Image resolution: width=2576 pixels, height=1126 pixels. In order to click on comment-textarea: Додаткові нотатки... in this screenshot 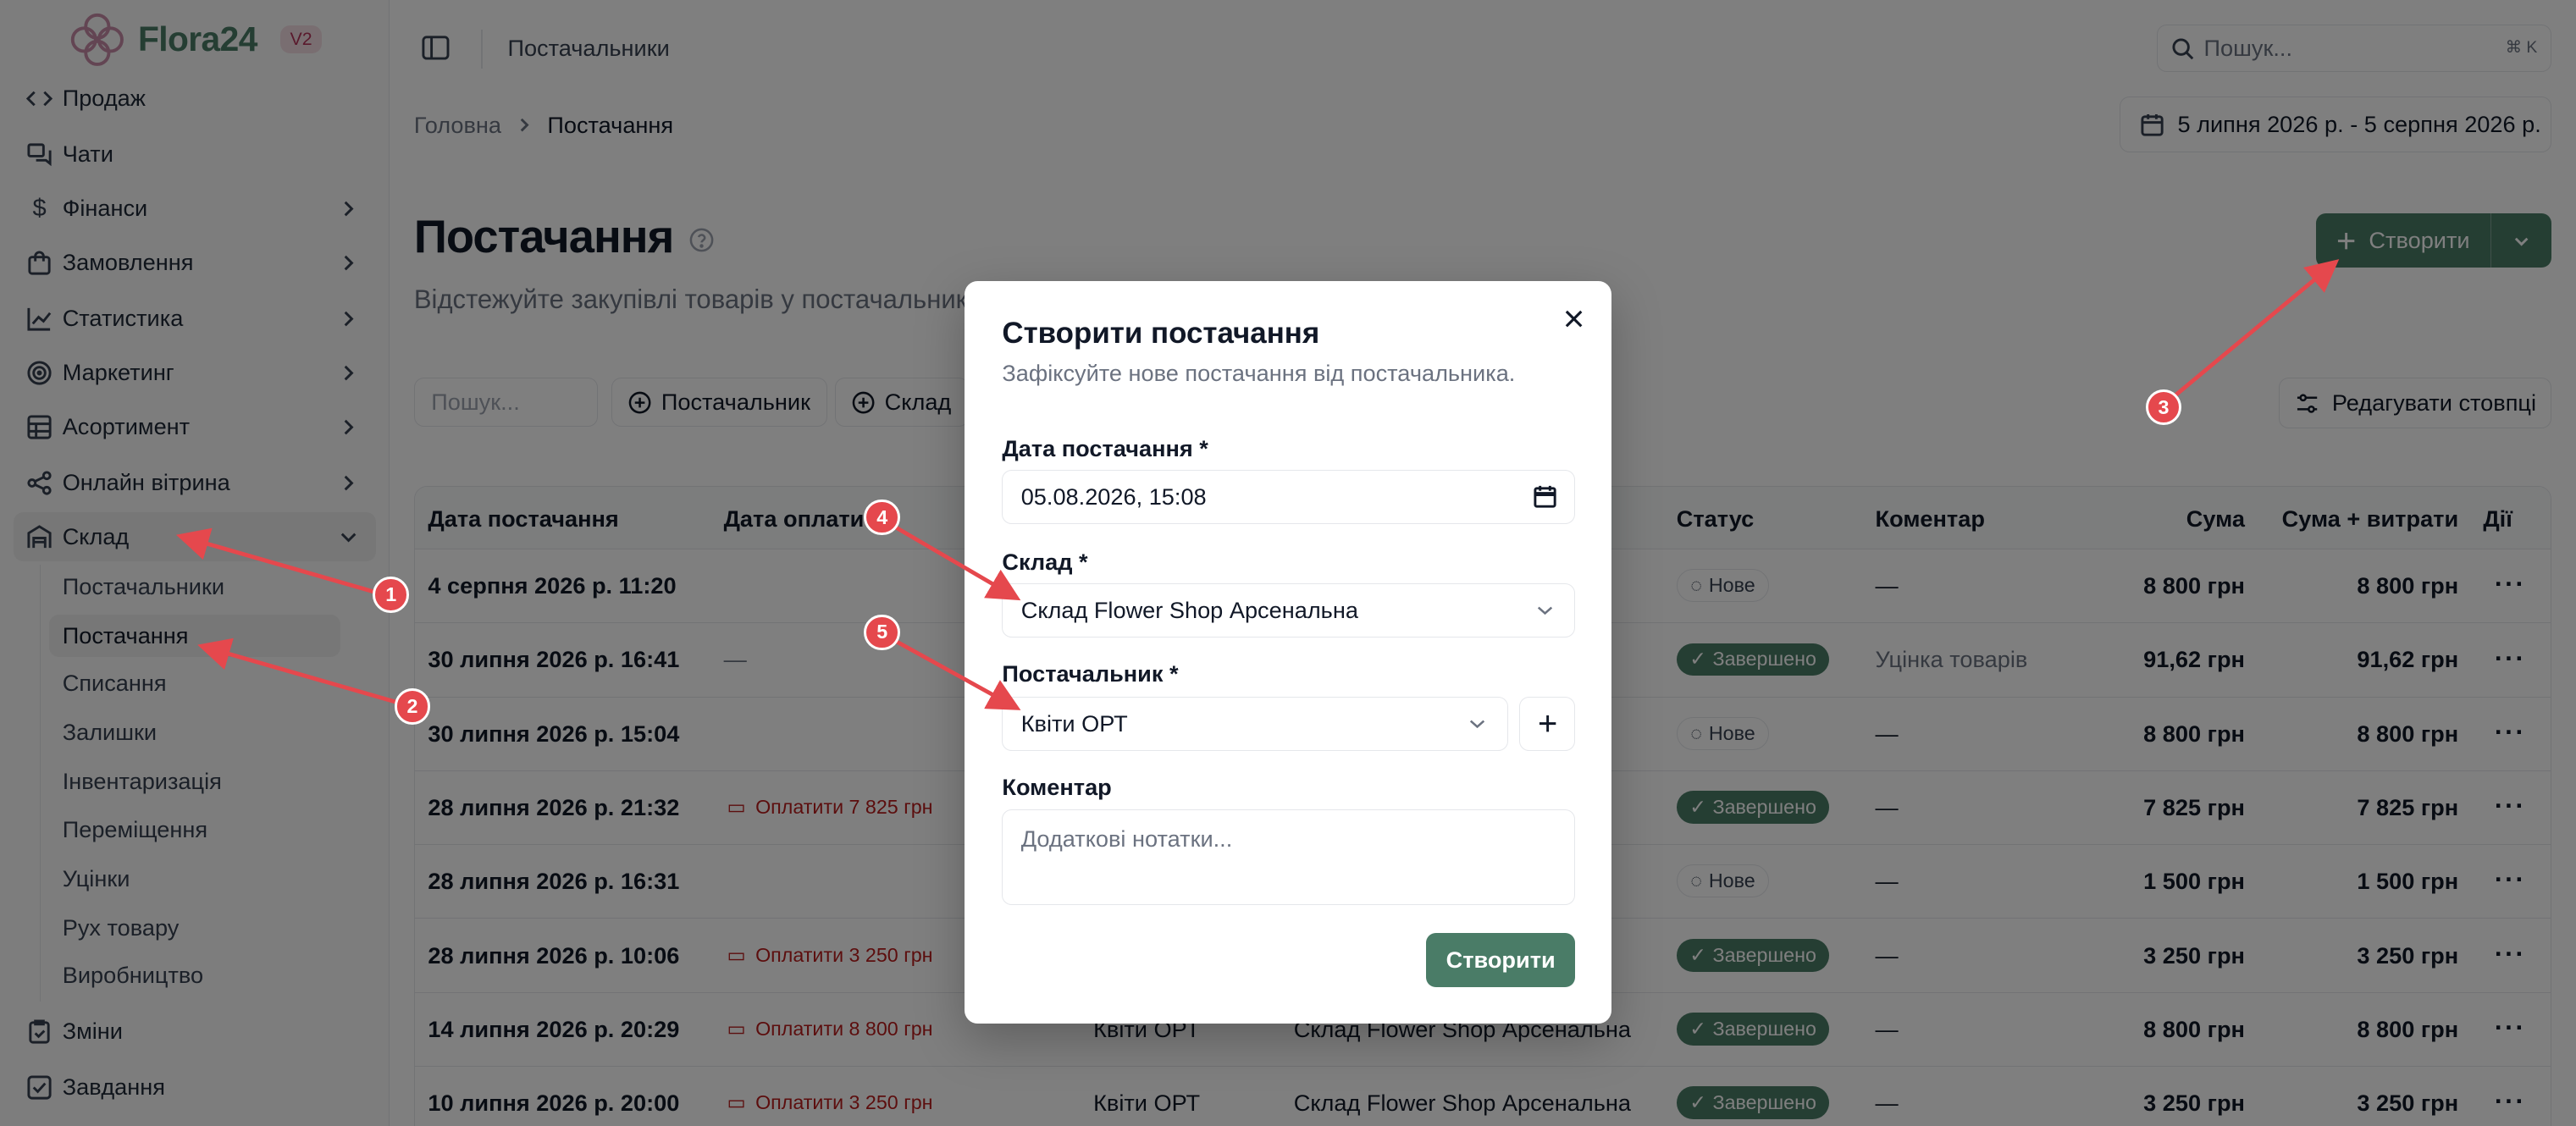, I will do `click(1289, 857)`.